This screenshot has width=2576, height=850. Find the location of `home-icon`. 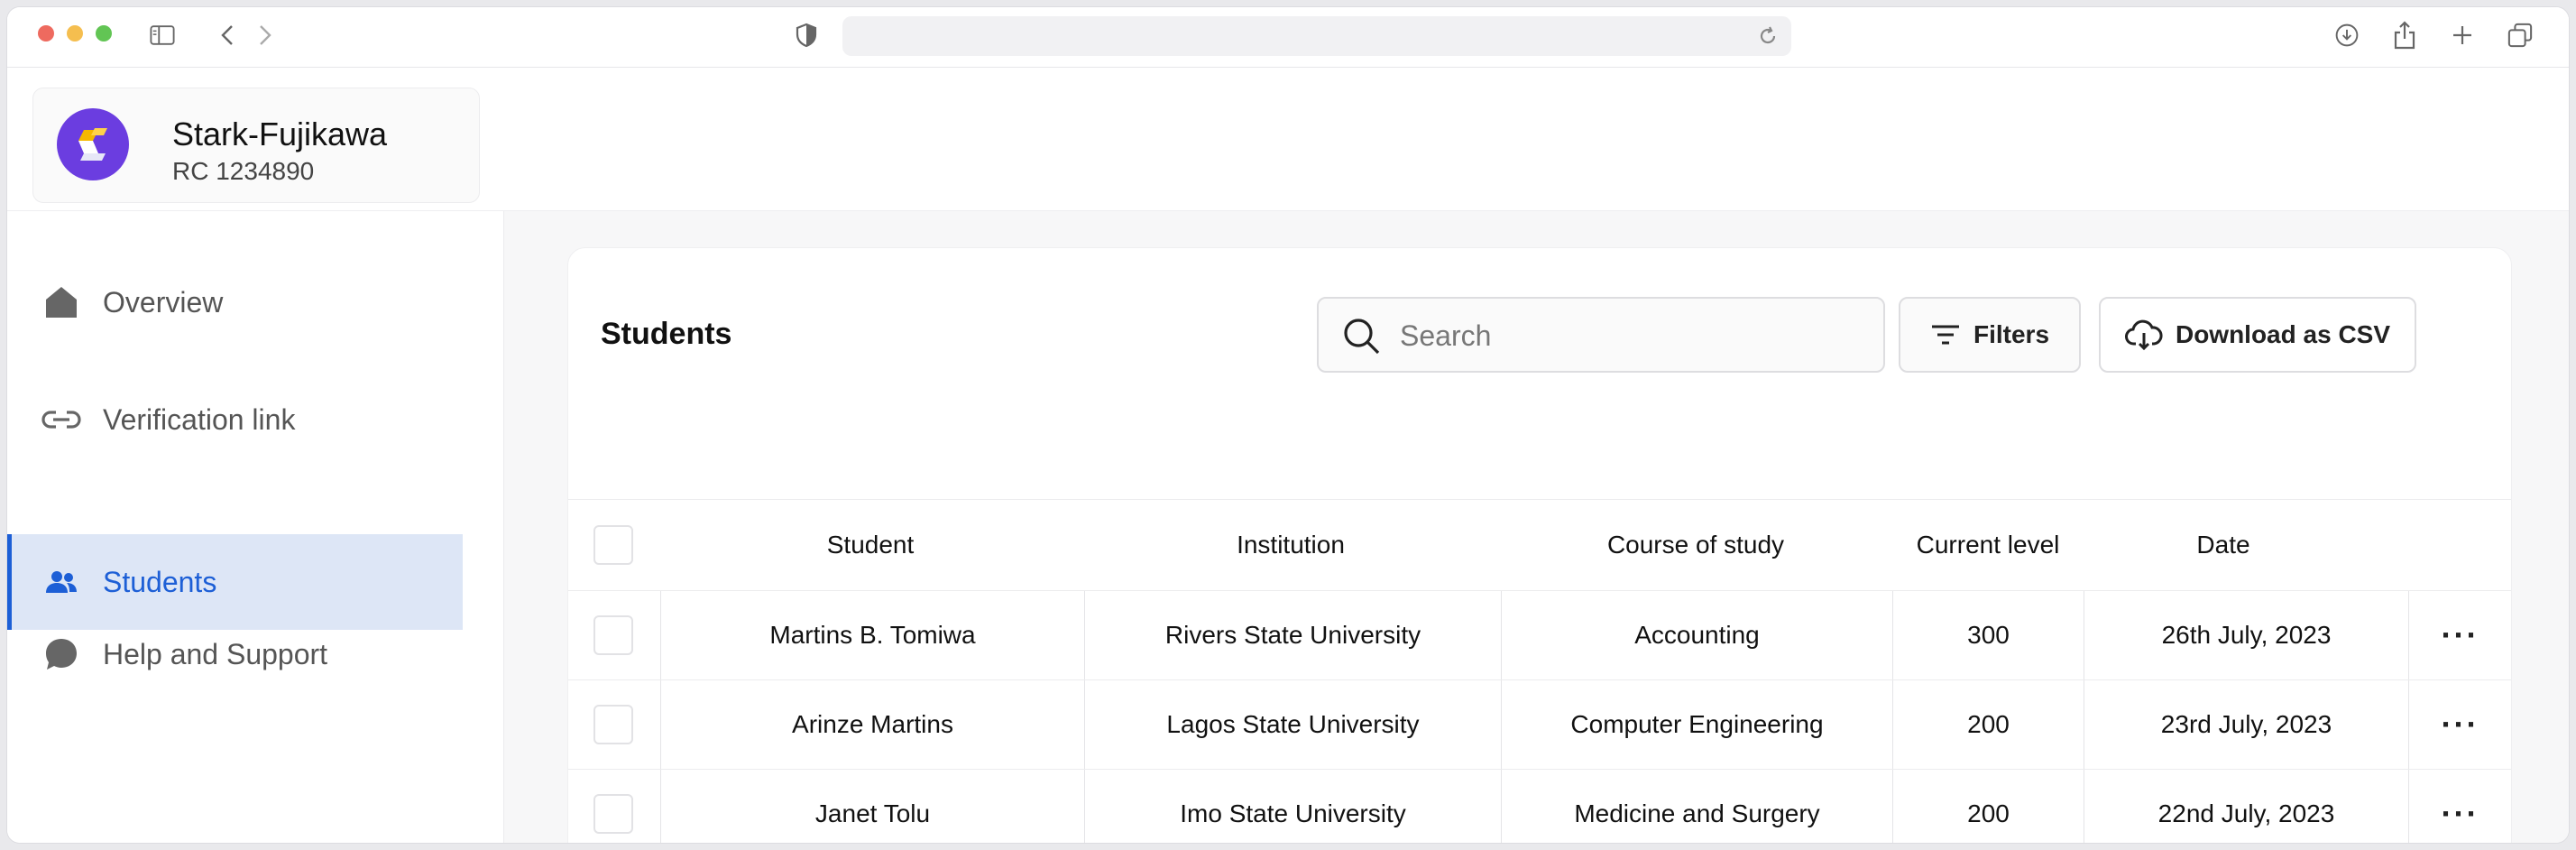

home-icon is located at coordinates (62, 302).